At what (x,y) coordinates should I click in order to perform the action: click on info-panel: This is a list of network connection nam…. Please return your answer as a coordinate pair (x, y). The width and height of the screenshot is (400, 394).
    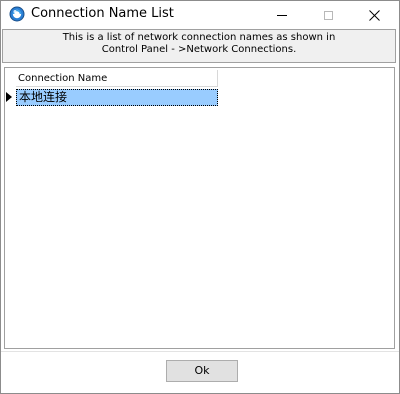
    Looking at the image, I should click on (199, 46).